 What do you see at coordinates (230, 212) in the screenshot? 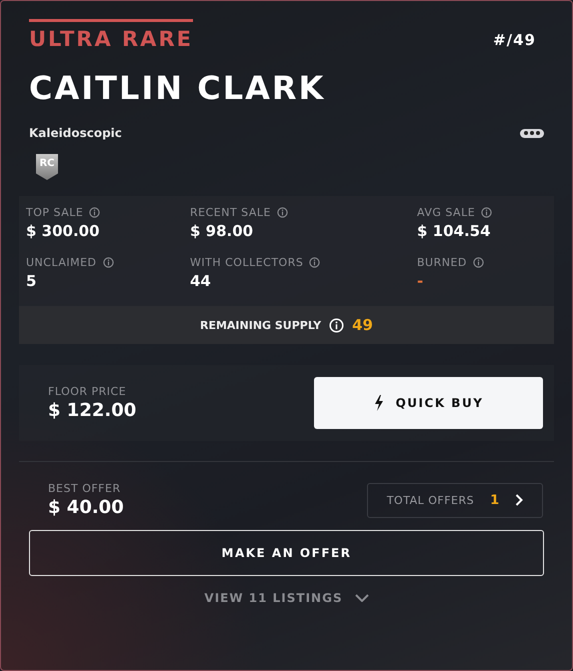
I see `stat-label: RECENT SALE` at bounding box center [230, 212].